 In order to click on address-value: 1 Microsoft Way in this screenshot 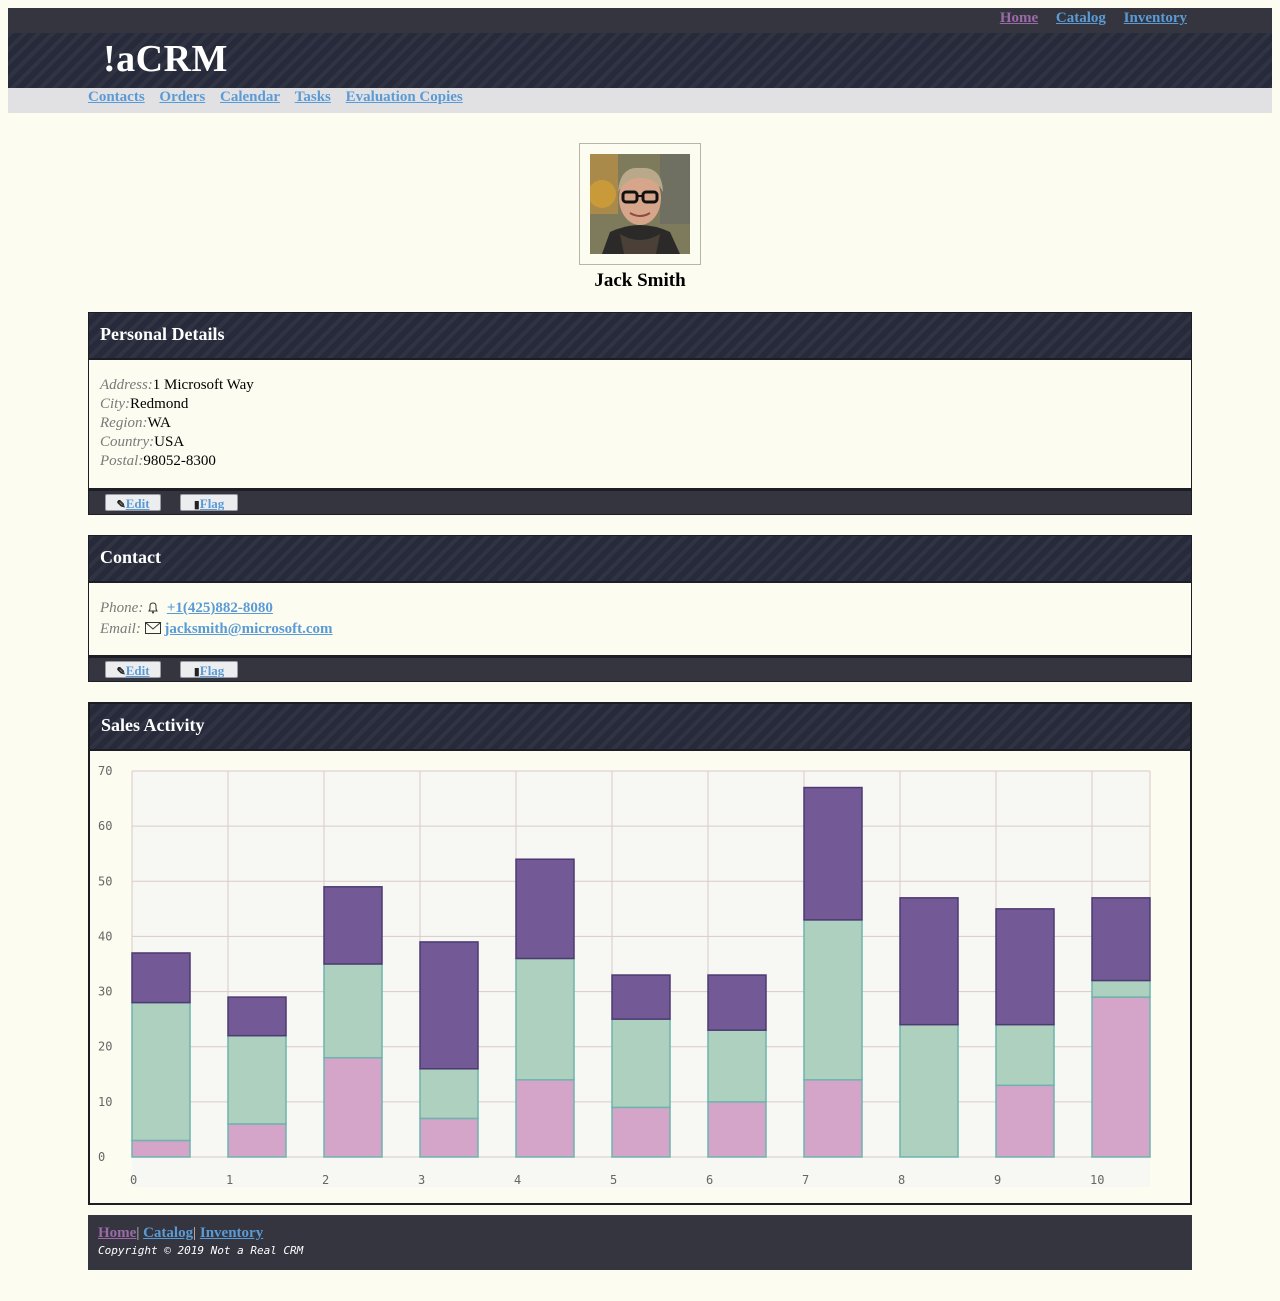, I will do `click(203, 385)`.